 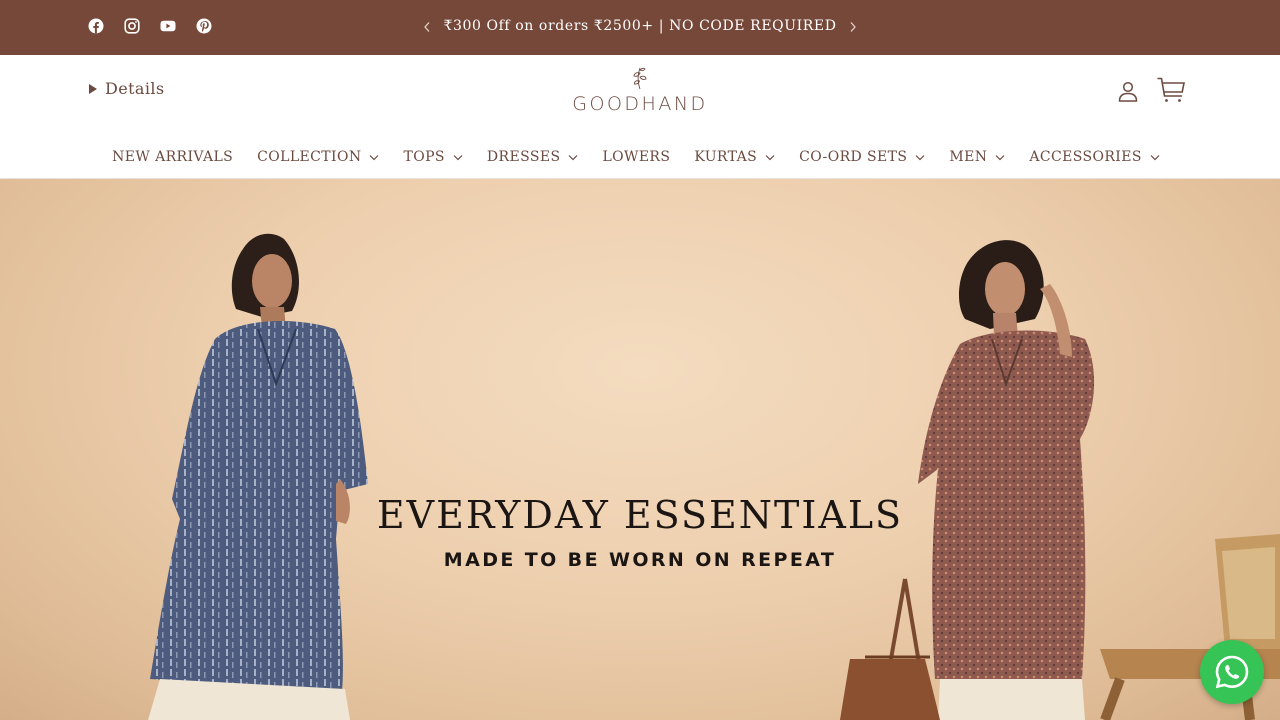 I want to click on hero-subtitle: MADE TO BE WORN ON REPEAT, so click(x=640, y=560).